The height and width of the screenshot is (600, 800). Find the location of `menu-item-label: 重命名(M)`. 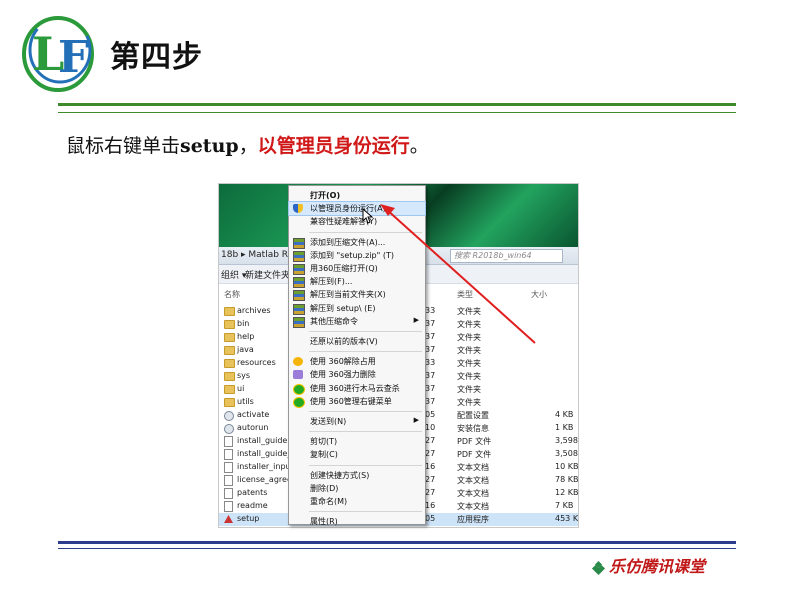

menu-item-label: 重命名(M) is located at coordinates (329, 501).